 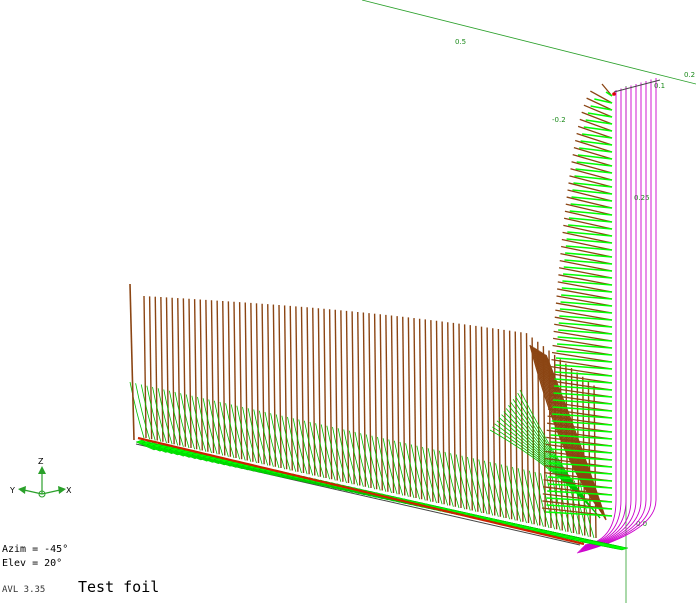 I want to click on axis-triad-icon: Z Y X, so click(x=40, y=477).